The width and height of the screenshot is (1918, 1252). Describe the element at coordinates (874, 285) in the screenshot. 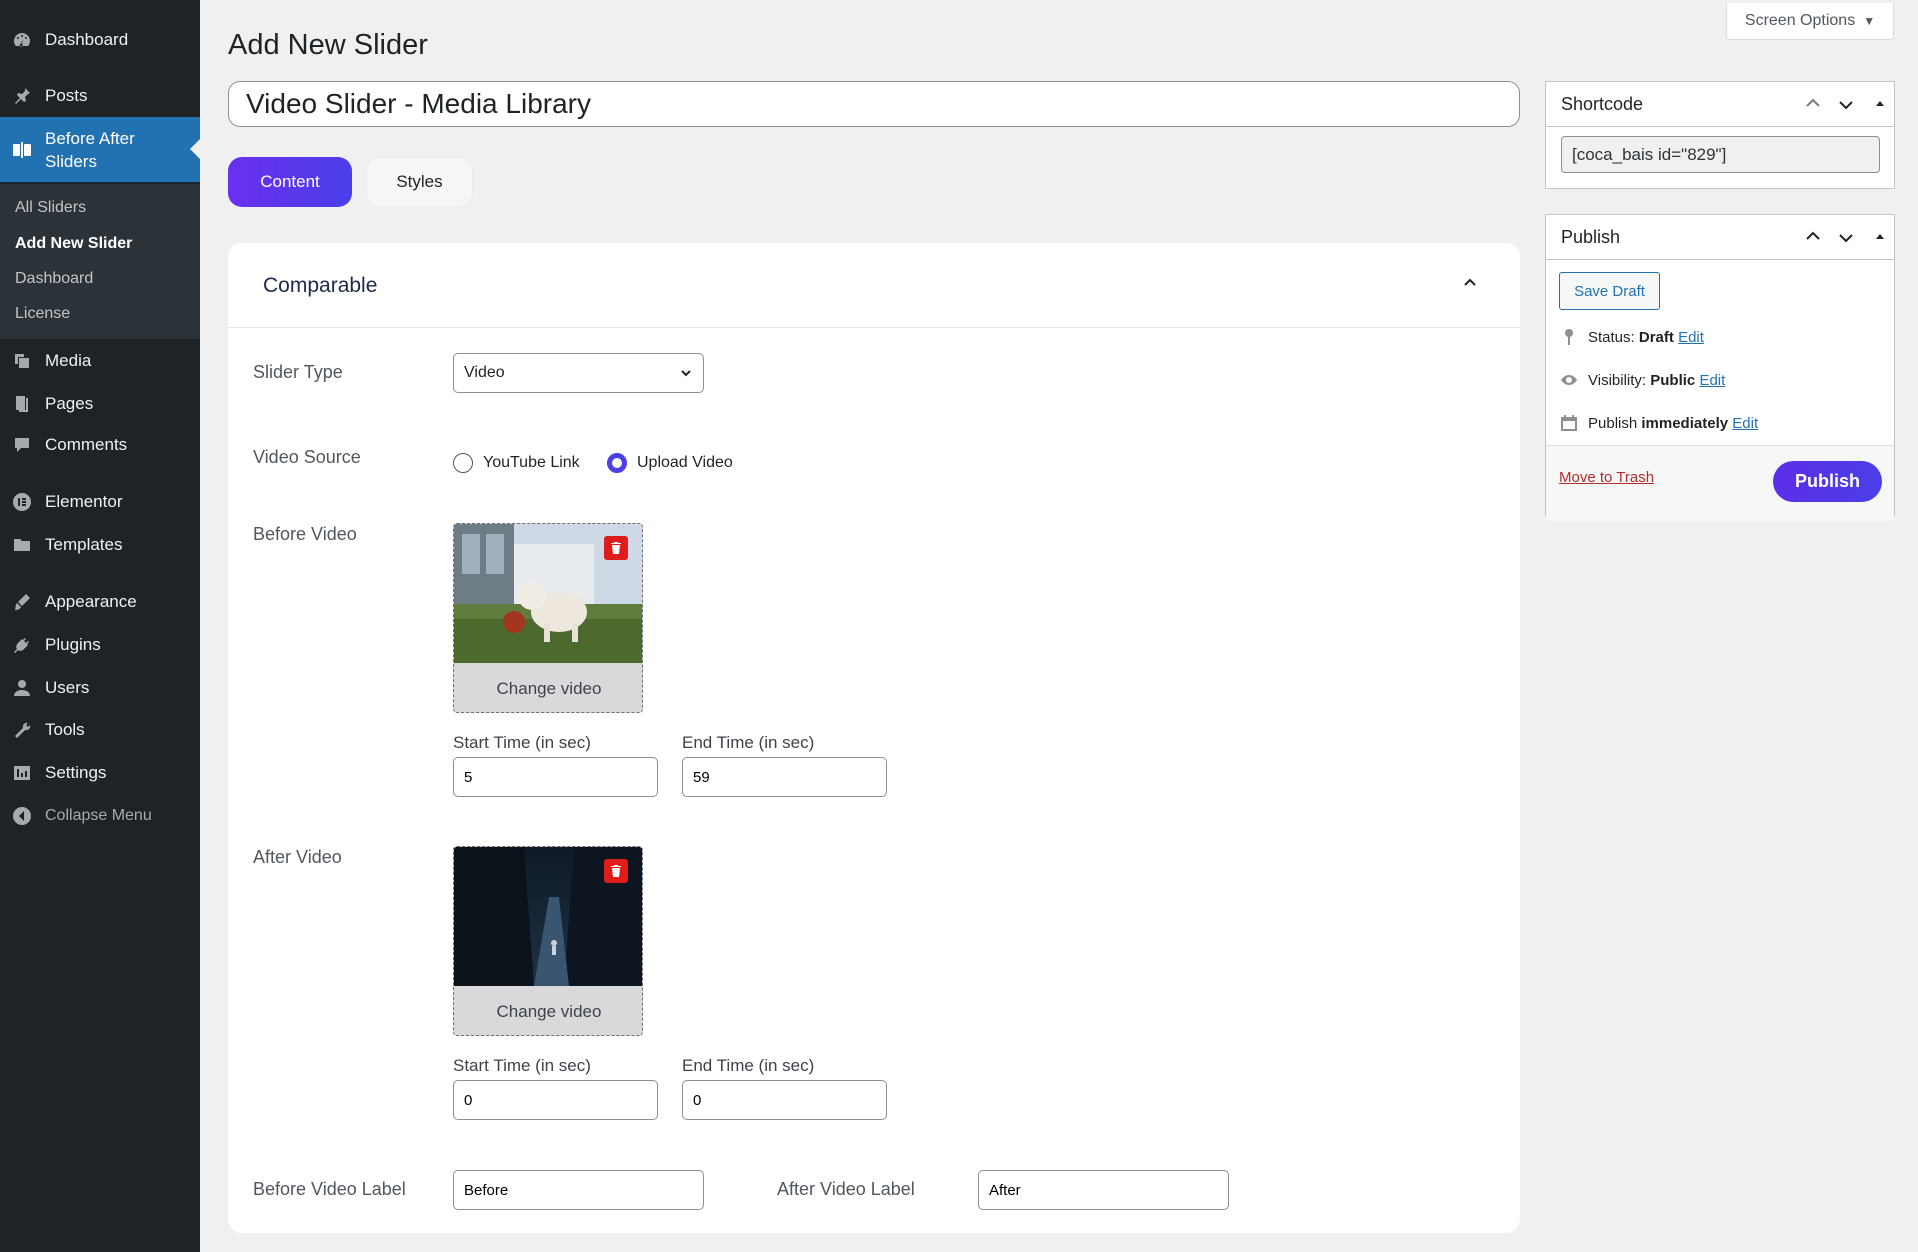

I see `panel-header: Comparable` at that location.